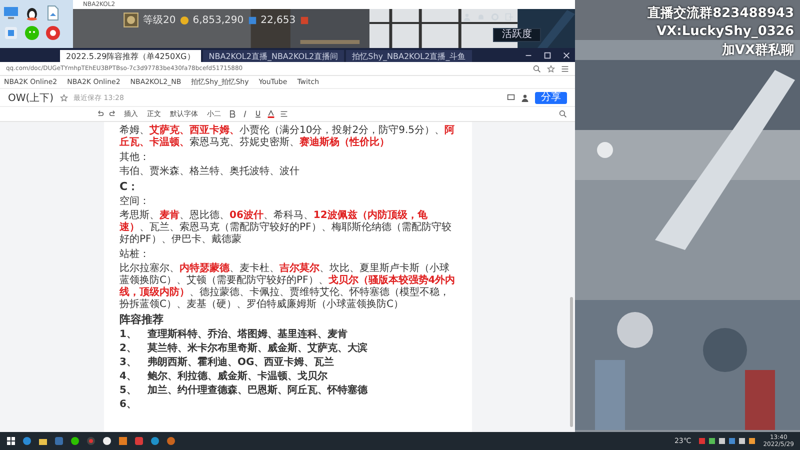 The image size is (800, 450). I want to click on text-color-icon, so click(271, 114).